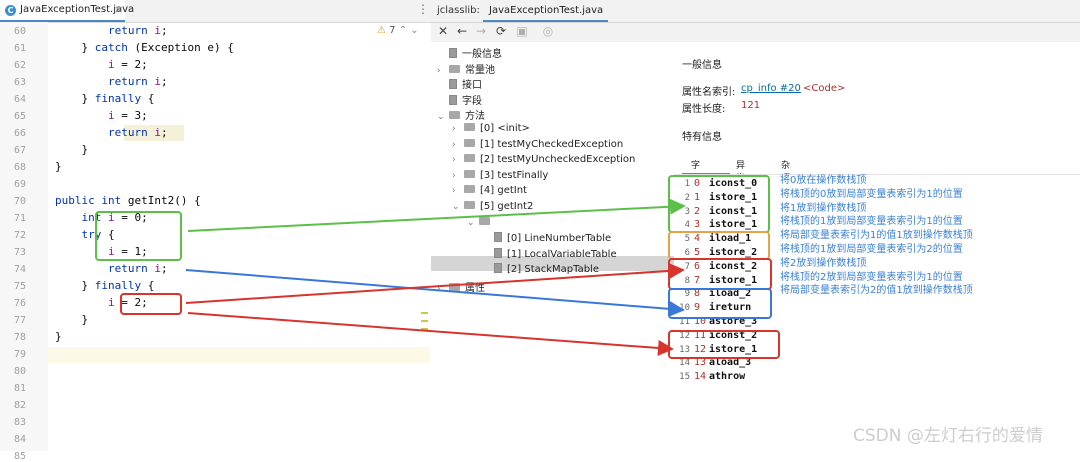 The height and width of the screenshot is (462, 1080). Describe the element at coordinates (105, 285) in the screenshot. I see `code-line: } finally {` at that location.